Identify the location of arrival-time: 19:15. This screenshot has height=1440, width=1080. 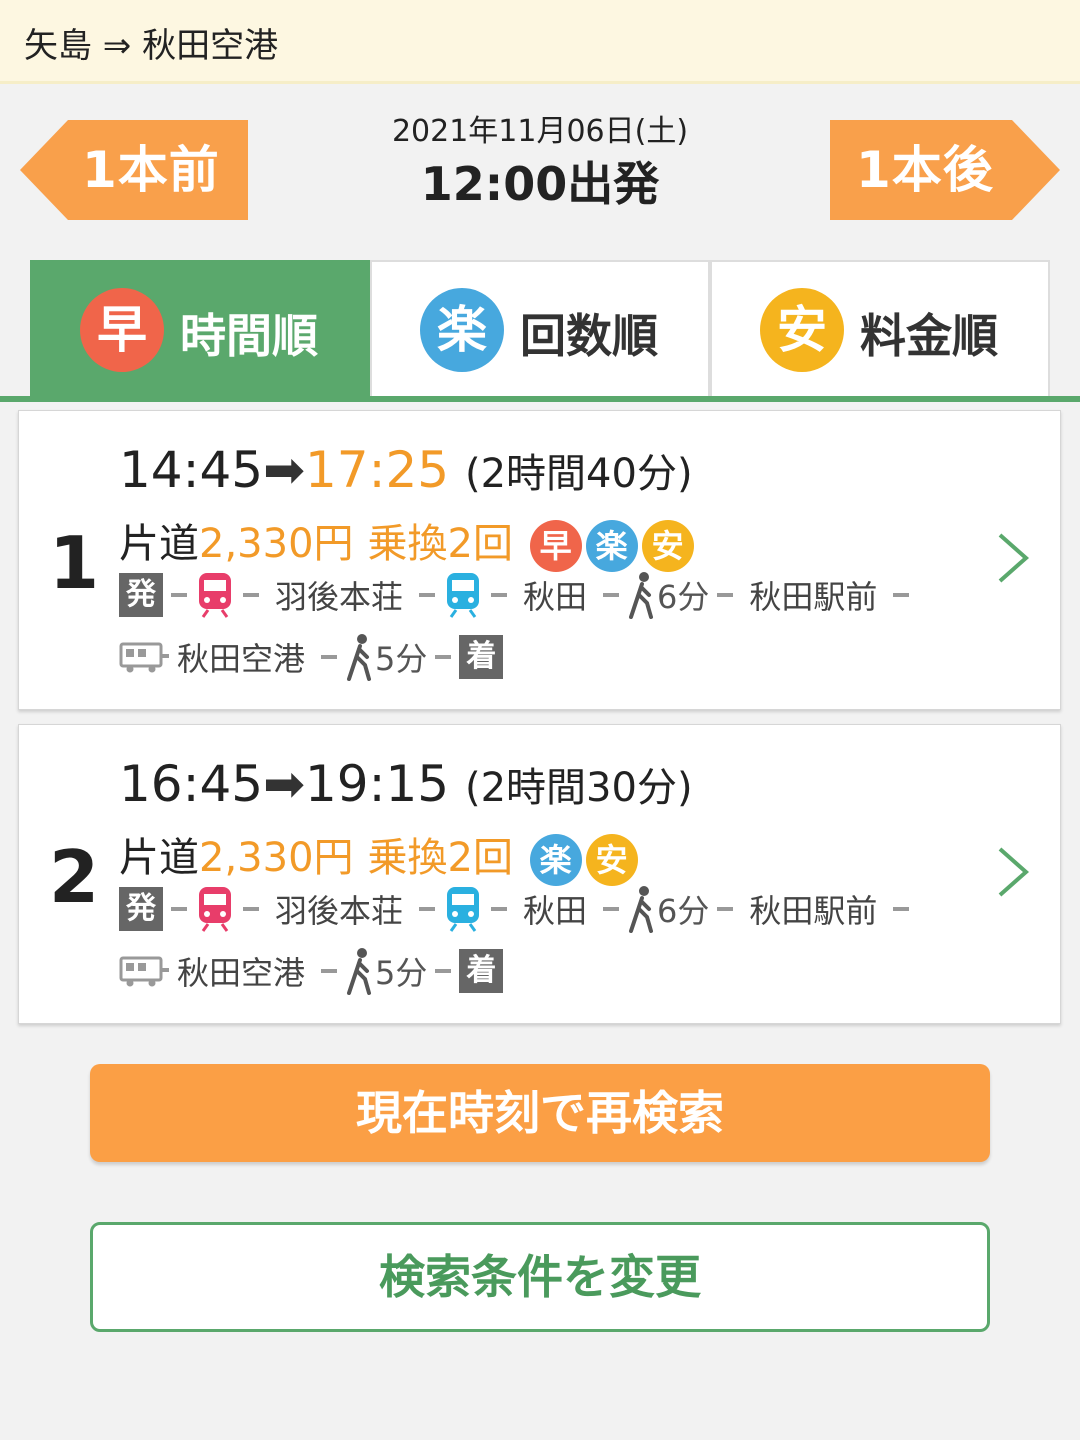
(377, 784).